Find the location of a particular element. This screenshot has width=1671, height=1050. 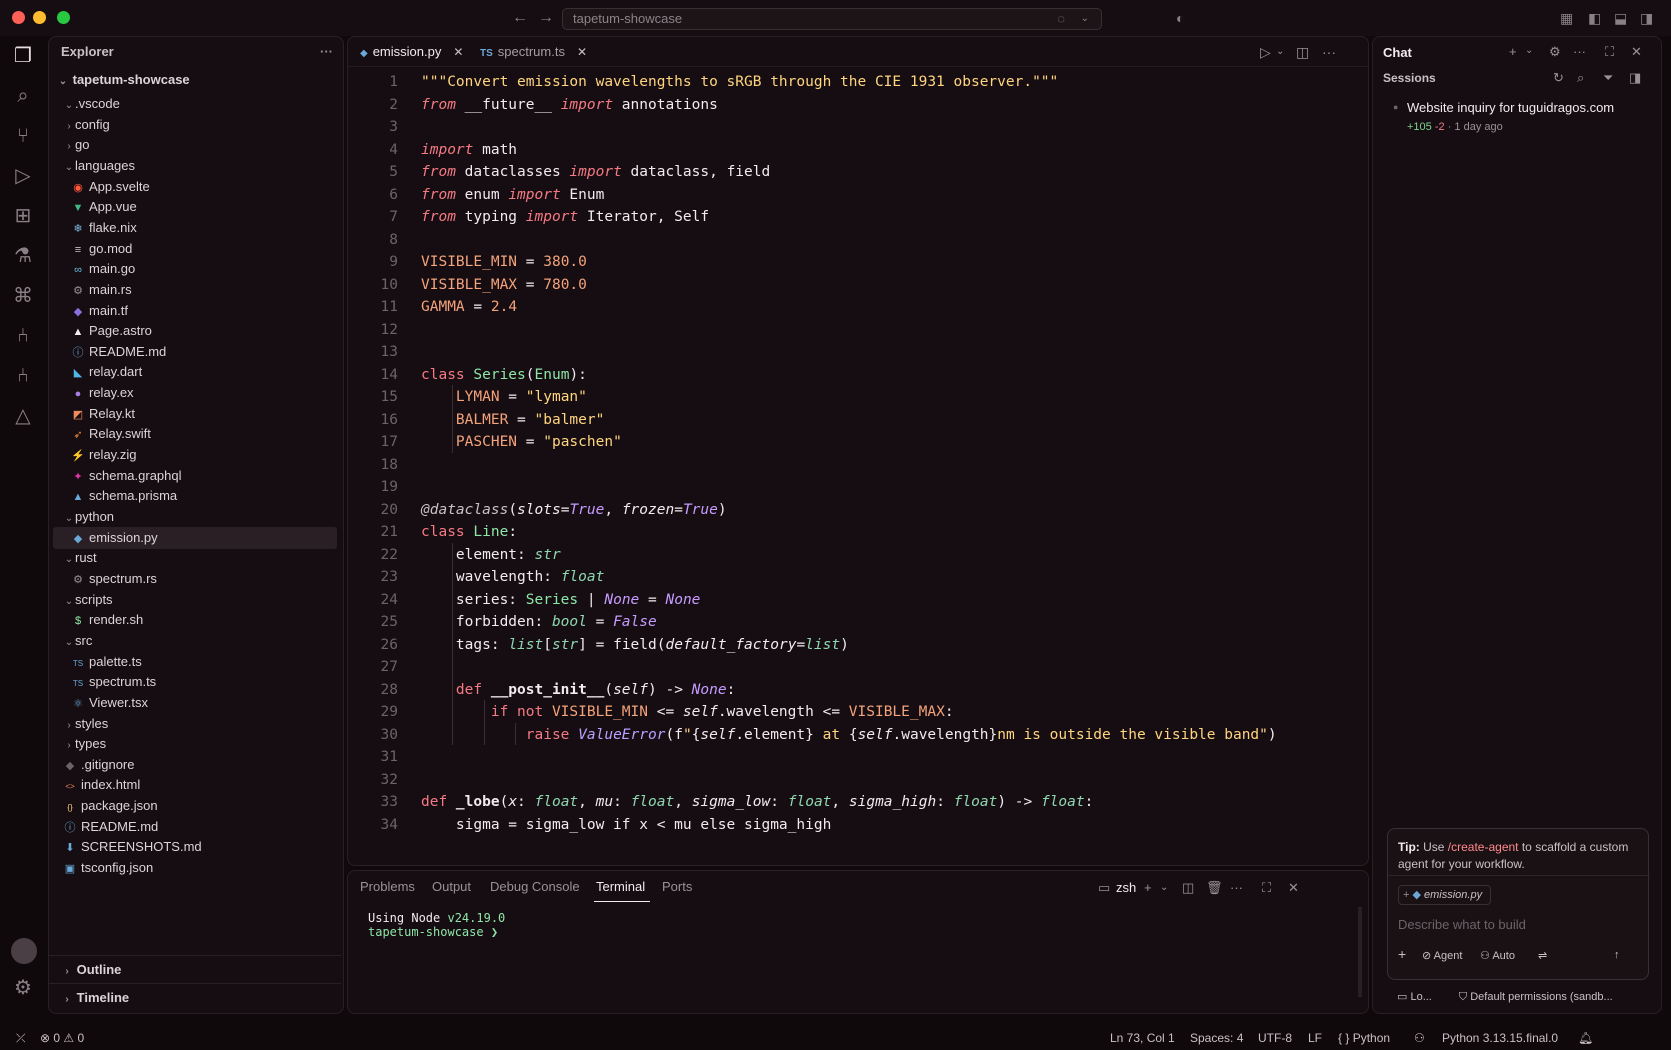

maximize-window-button is located at coordinates (63, 17).